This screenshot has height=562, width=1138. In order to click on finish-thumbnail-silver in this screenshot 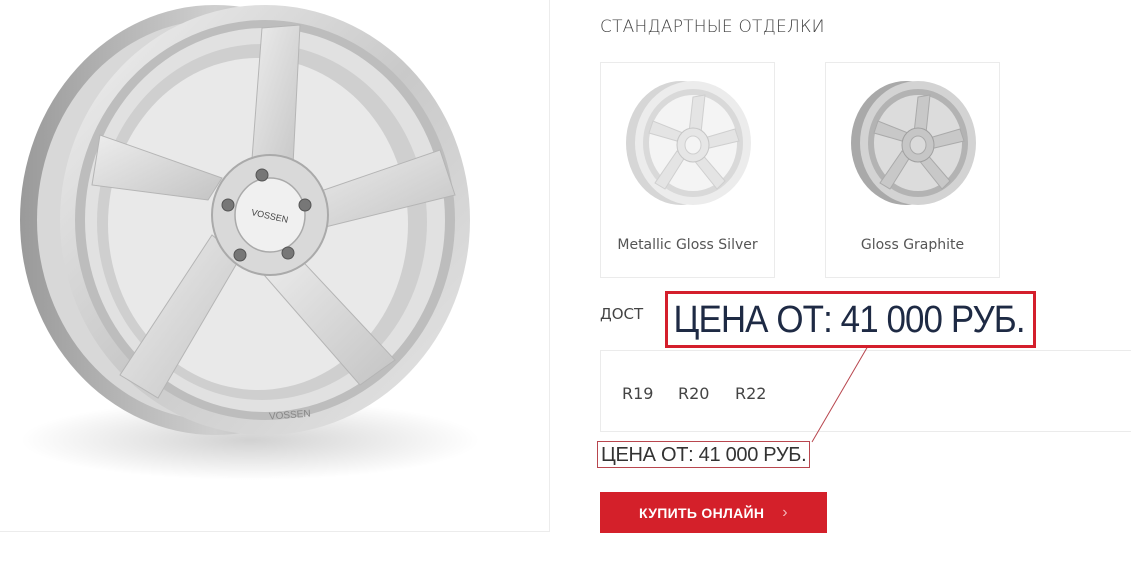, I will do `click(688, 143)`.